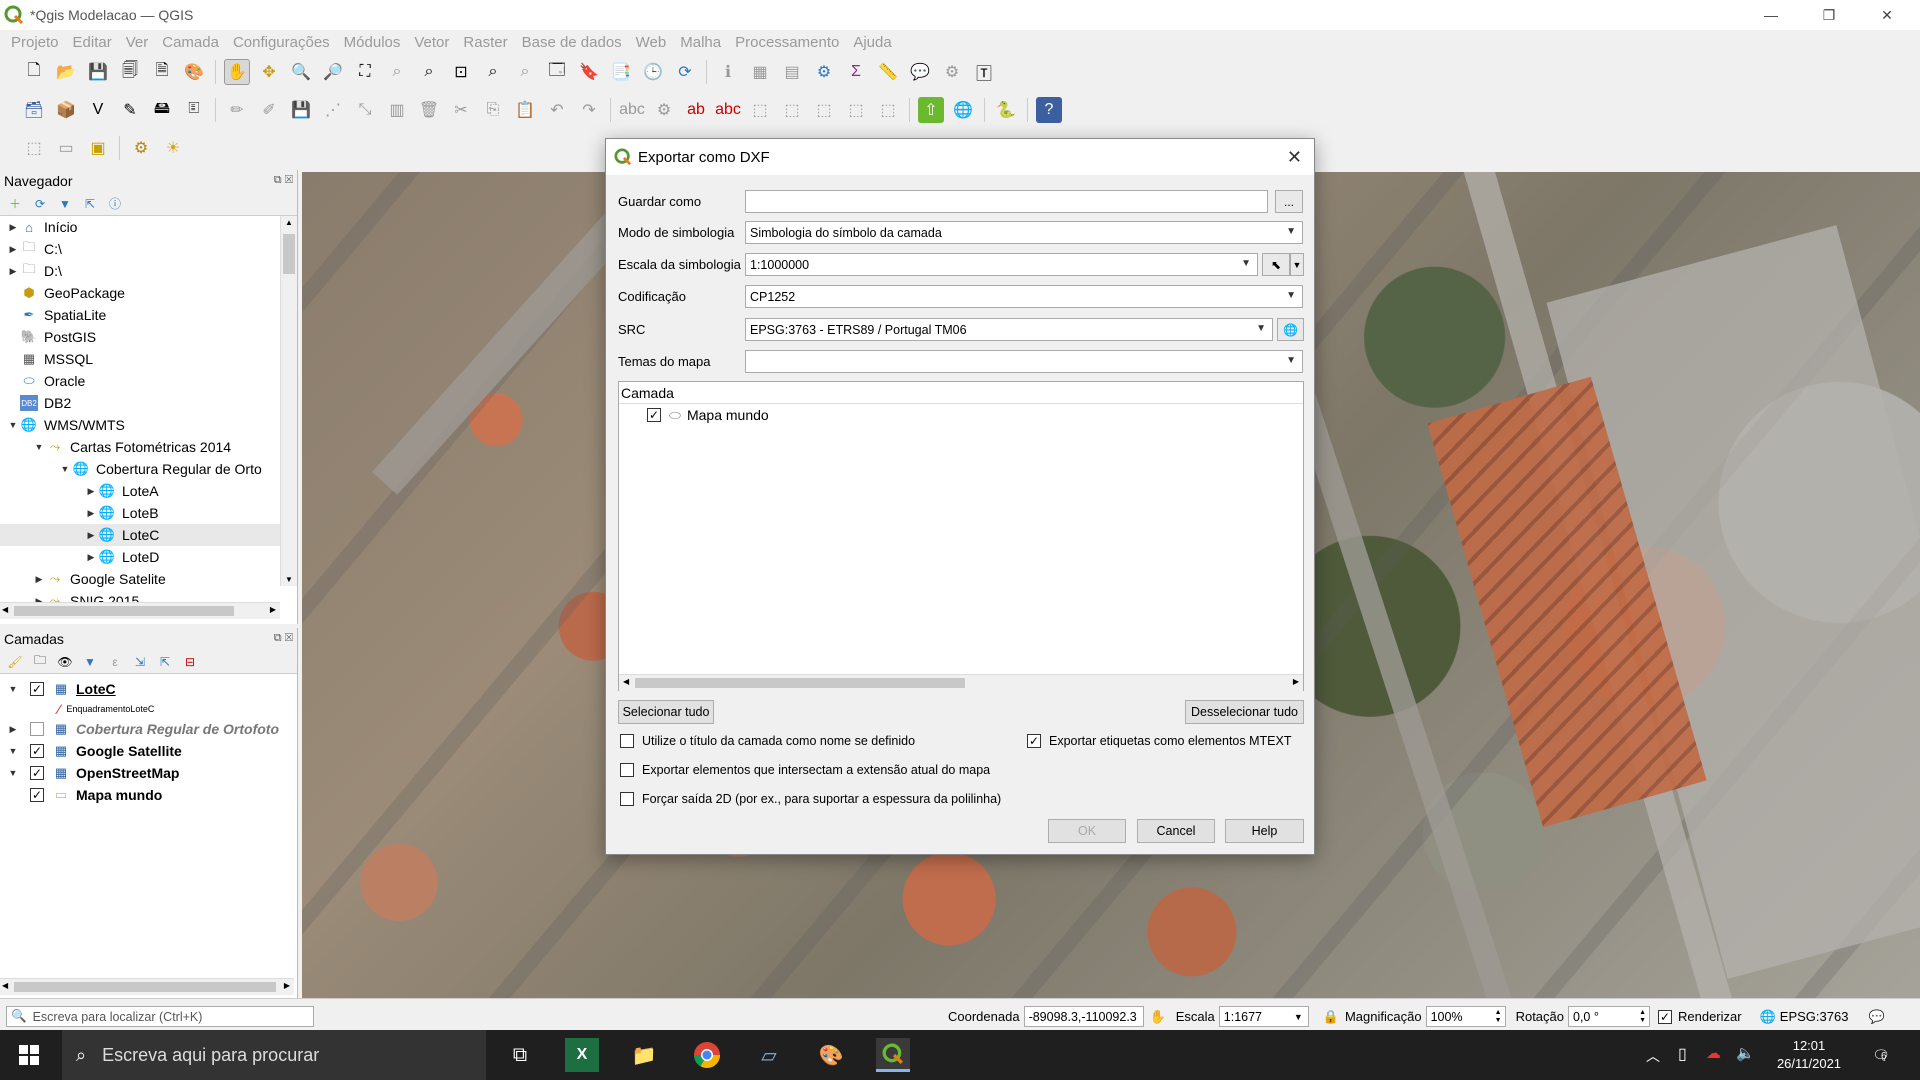 The image size is (1920, 1080). I want to click on file-explorer-icon: 📁, so click(644, 1055).